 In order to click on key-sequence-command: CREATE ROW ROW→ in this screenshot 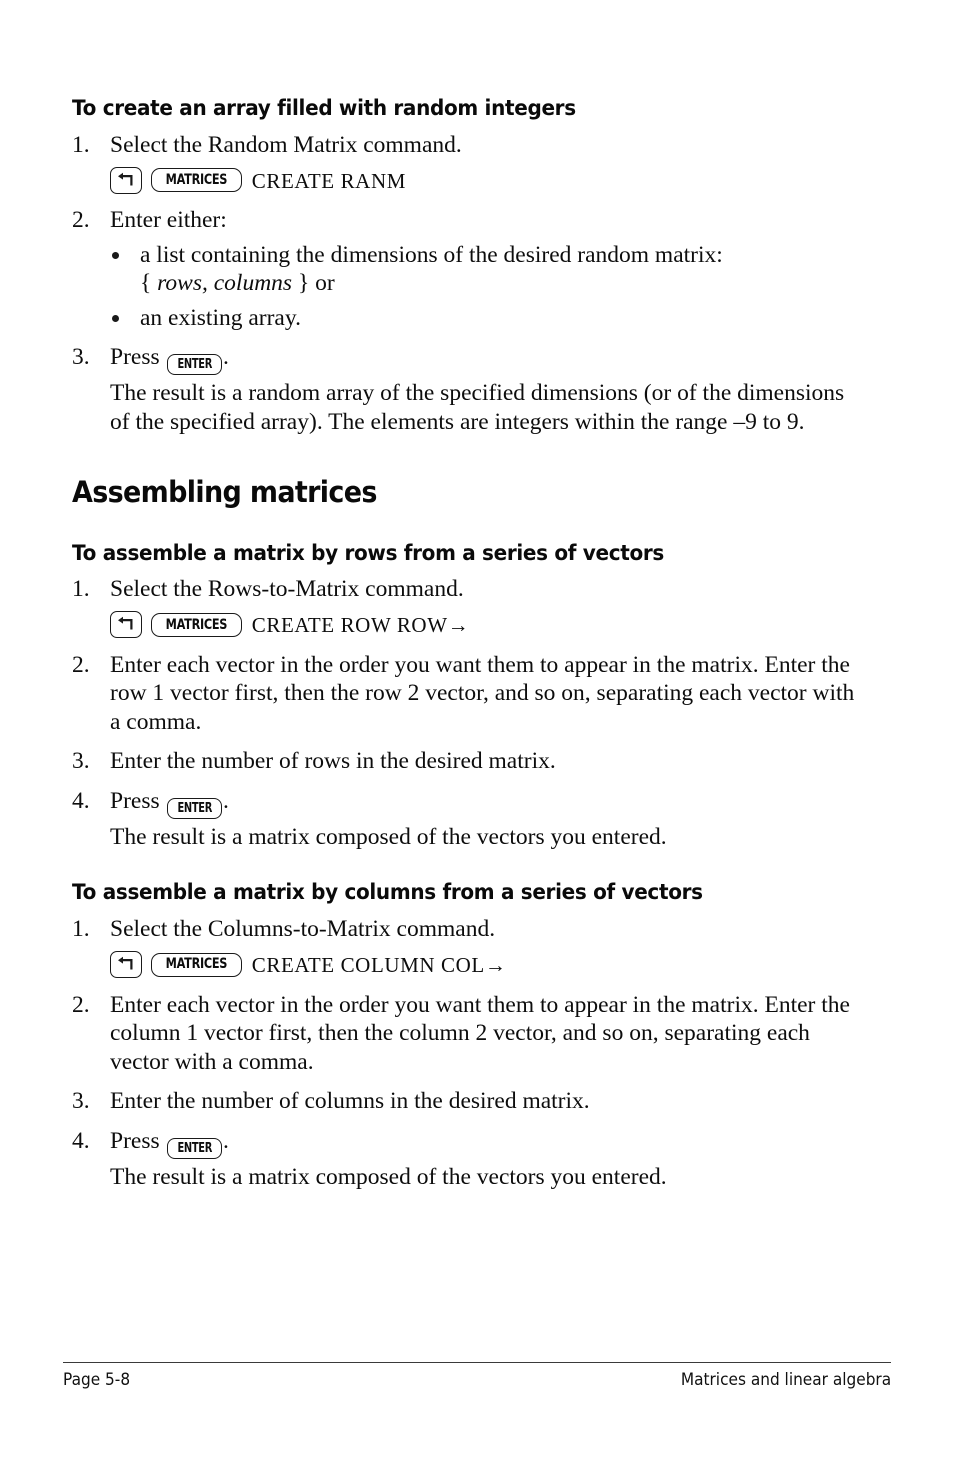, I will do `click(360, 625)`.